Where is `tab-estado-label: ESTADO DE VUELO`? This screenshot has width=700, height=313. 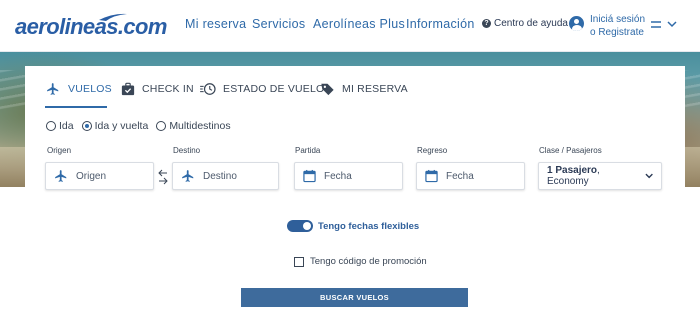 tab-estado-label: ESTADO DE VUELO is located at coordinates (274, 89).